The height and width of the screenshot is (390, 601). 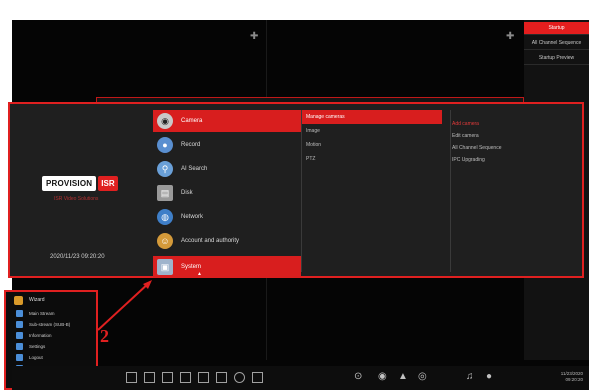 I want to click on logo-text: PROVISION, so click(x=69, y=183).